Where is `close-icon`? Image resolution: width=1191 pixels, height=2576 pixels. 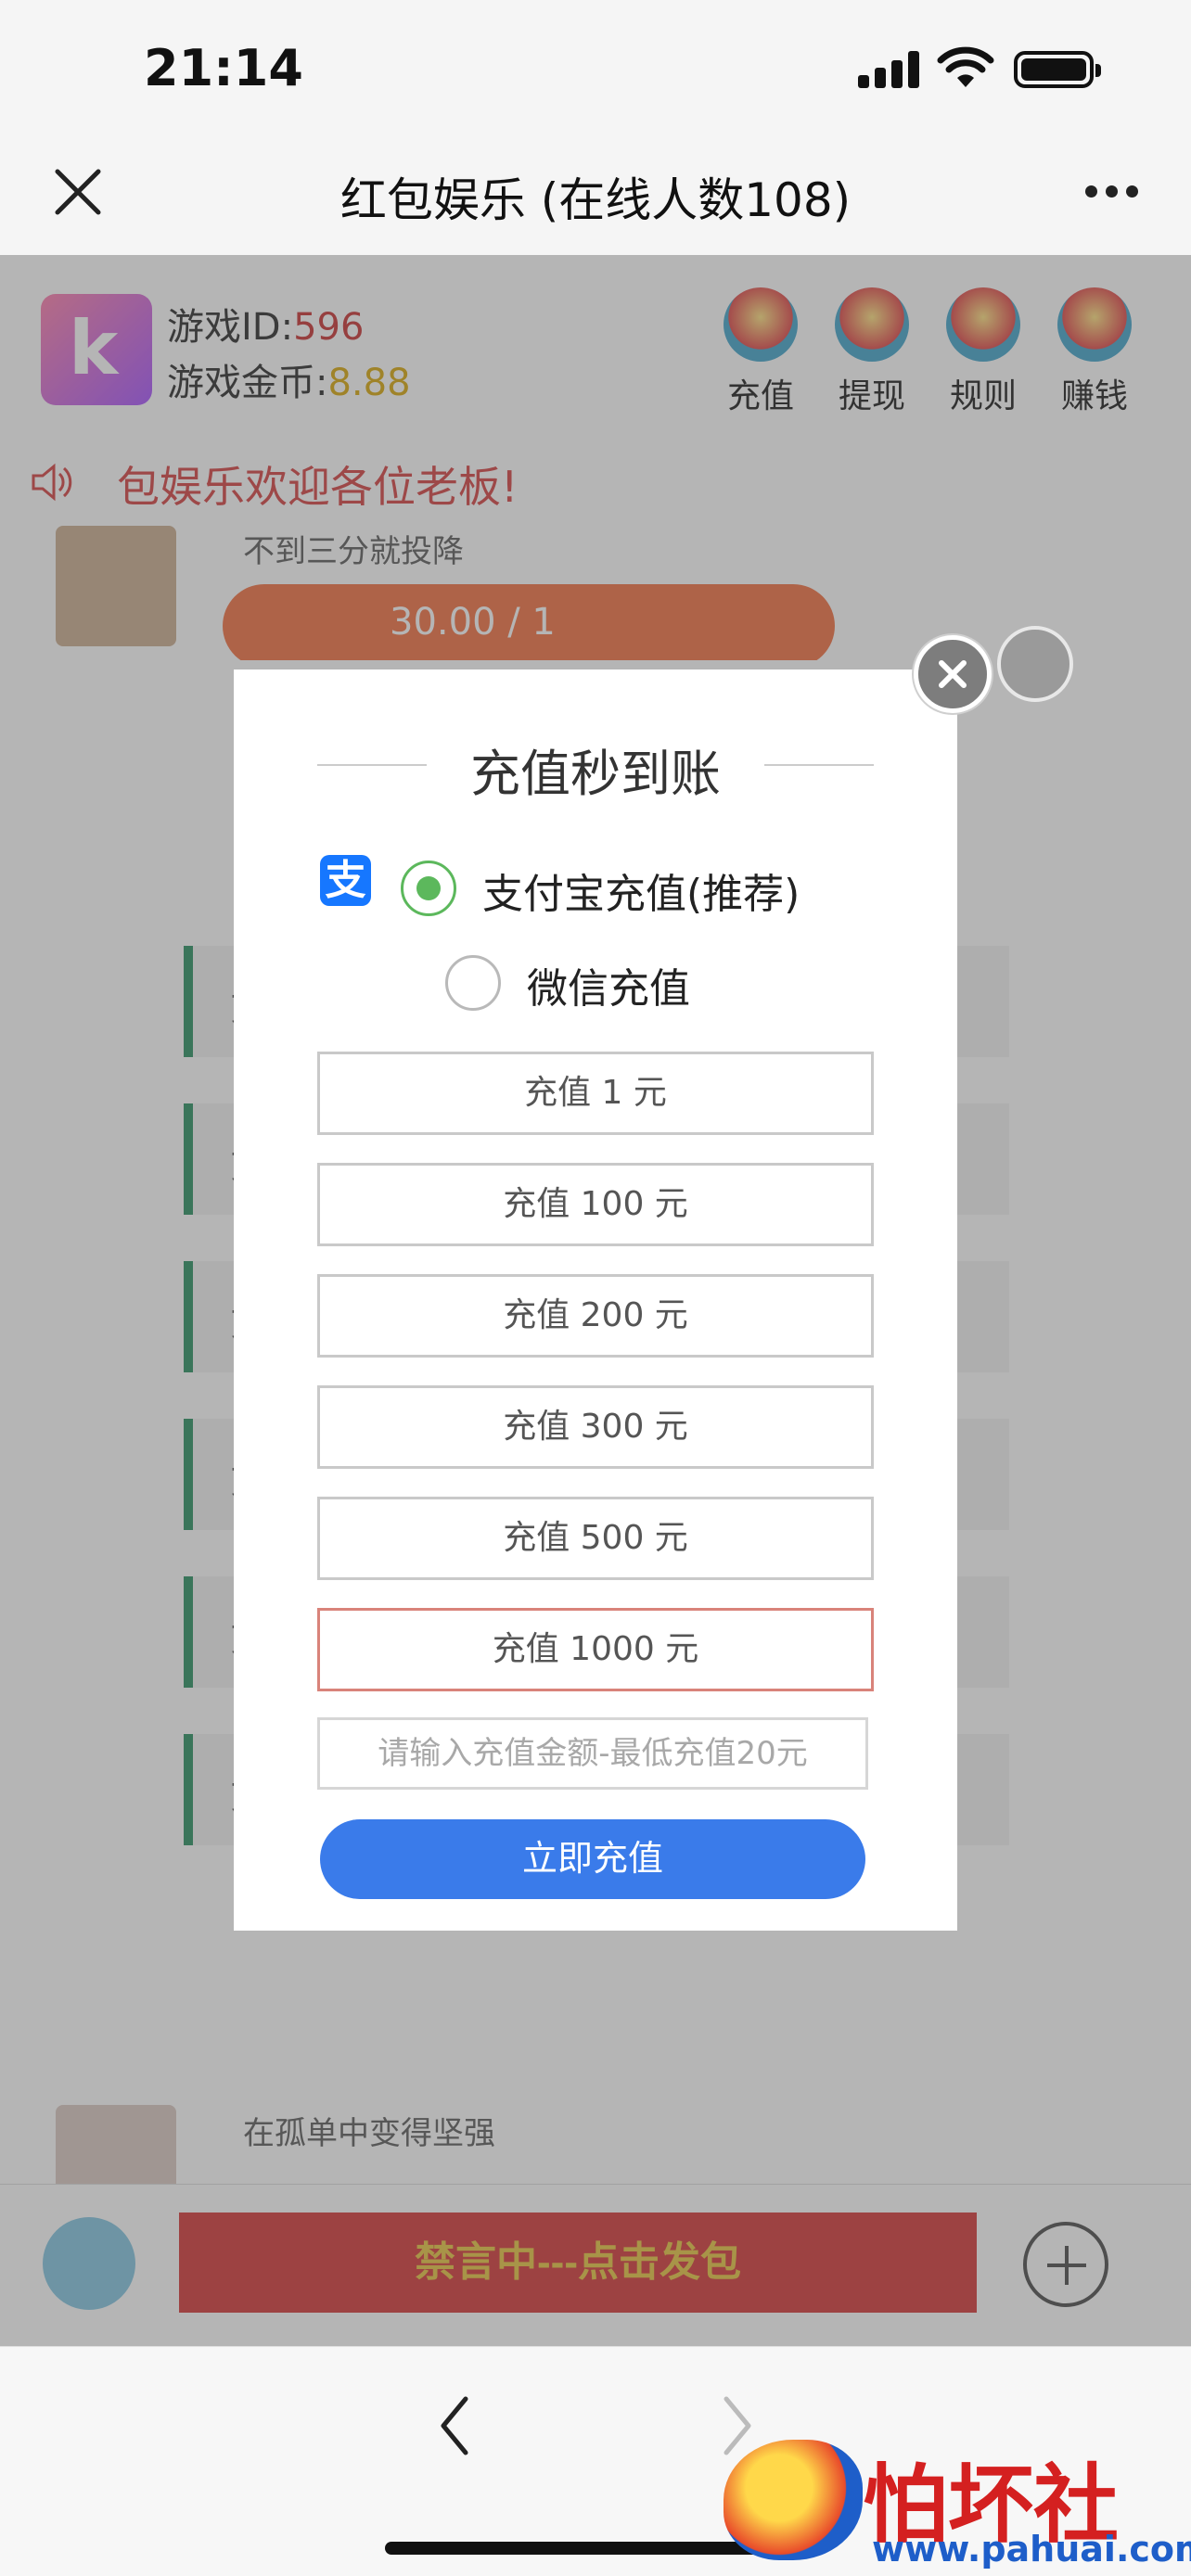 close-icon is located at coordinates (953, 674).